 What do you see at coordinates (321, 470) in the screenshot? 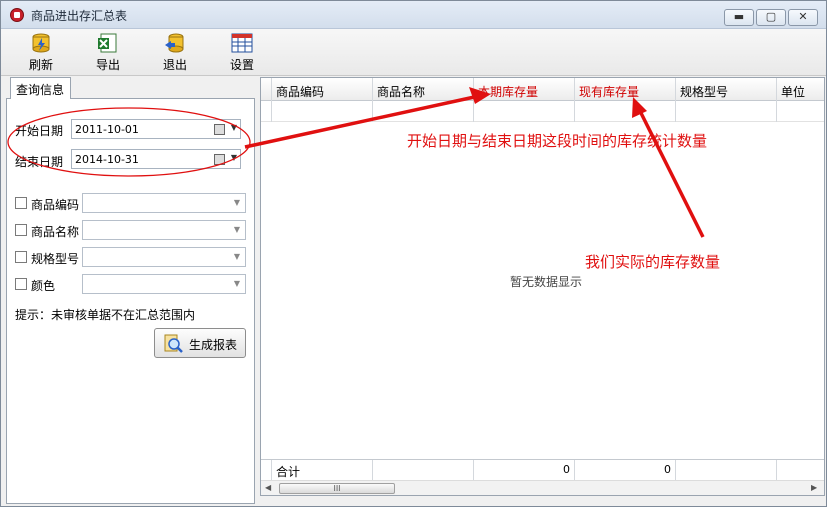
I see `total-label: 合计` at bounding box center [321, 470].